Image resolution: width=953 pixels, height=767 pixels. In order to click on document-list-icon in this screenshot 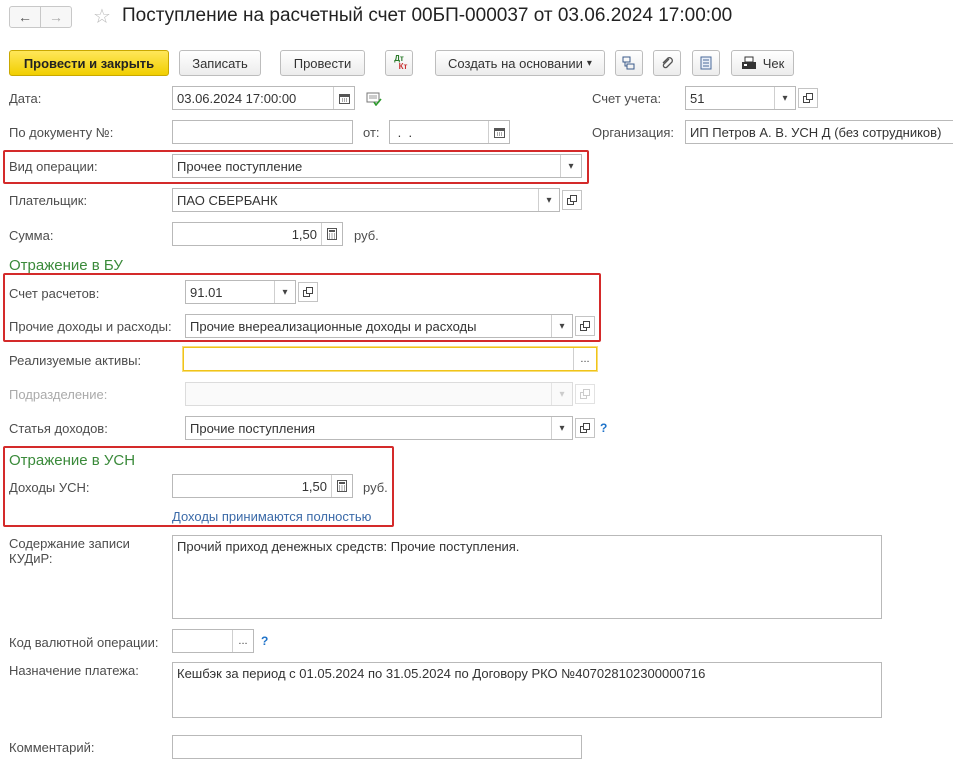, I will do `click(706, 63)`.